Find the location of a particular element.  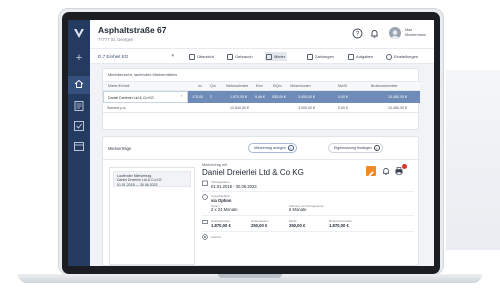

user-avatar-icon is located at coordinates (395, 34).